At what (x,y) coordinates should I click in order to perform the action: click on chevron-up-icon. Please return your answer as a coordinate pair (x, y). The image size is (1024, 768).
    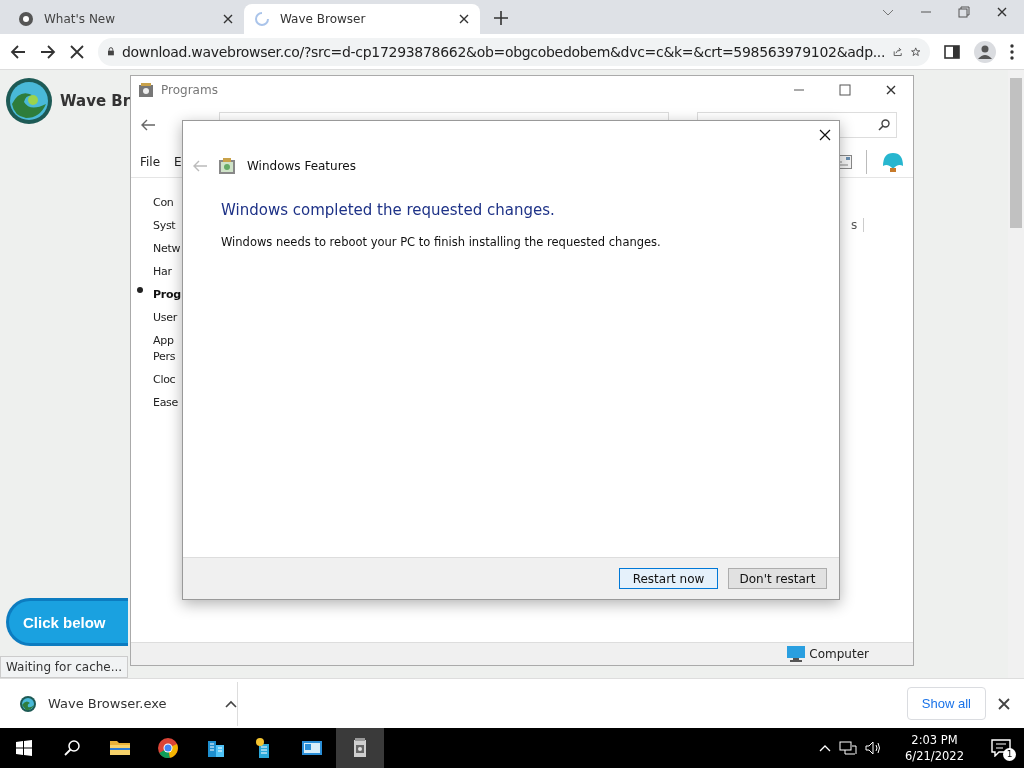
    Looking at the image, I should click on (825, 748).